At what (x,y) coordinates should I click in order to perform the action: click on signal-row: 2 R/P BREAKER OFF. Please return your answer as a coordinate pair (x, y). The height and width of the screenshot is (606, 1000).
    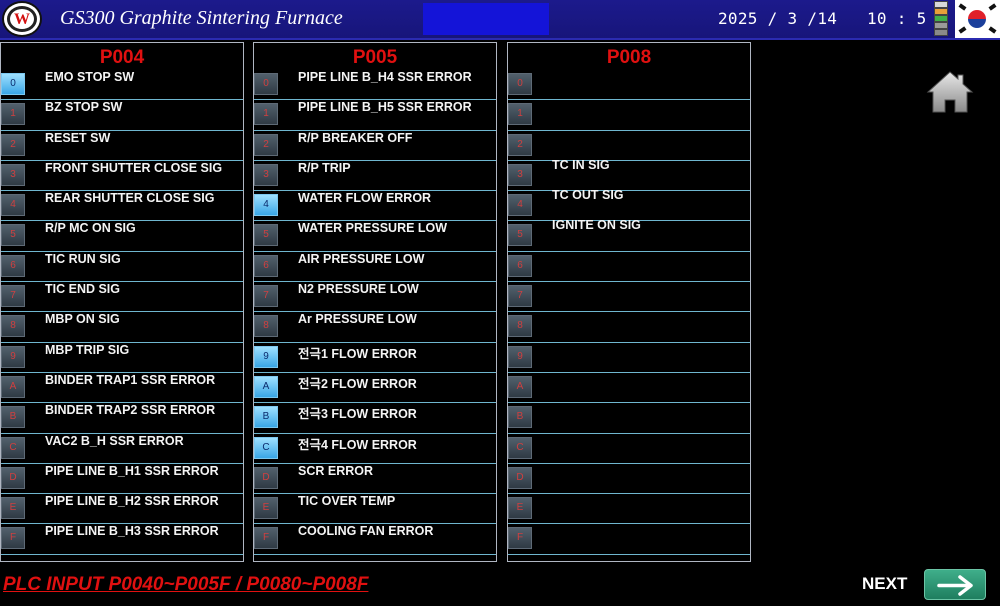
    Looking at the image, I should click on (375, 146).